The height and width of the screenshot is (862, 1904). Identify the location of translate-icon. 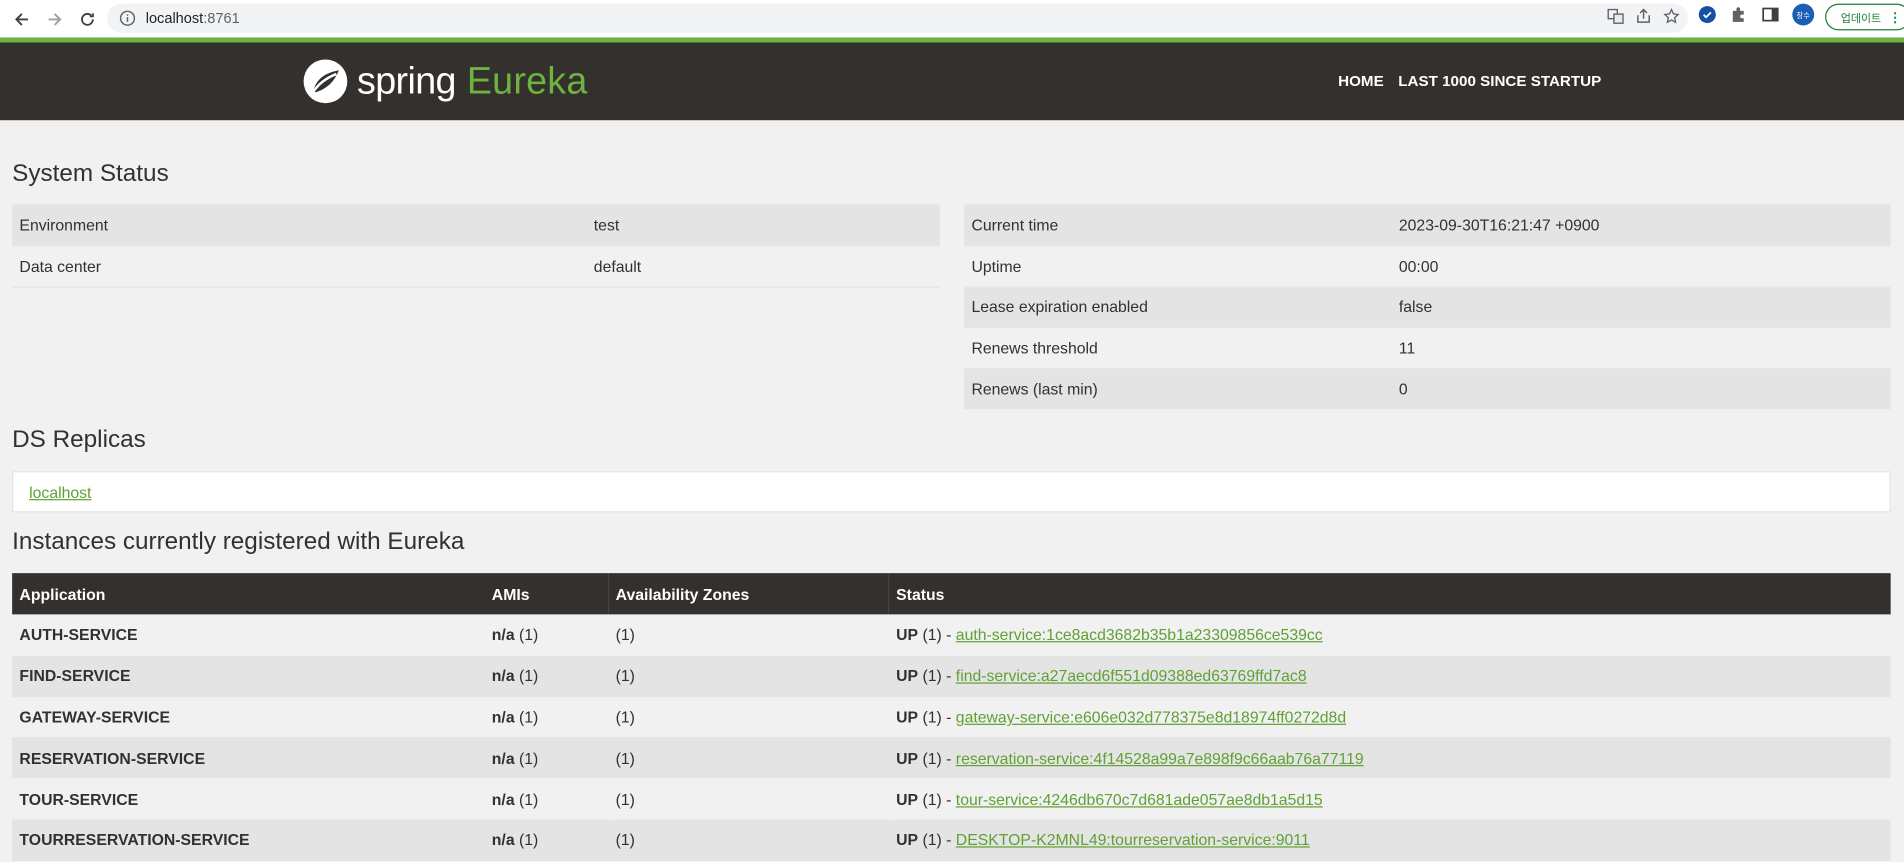
(1616, 16).